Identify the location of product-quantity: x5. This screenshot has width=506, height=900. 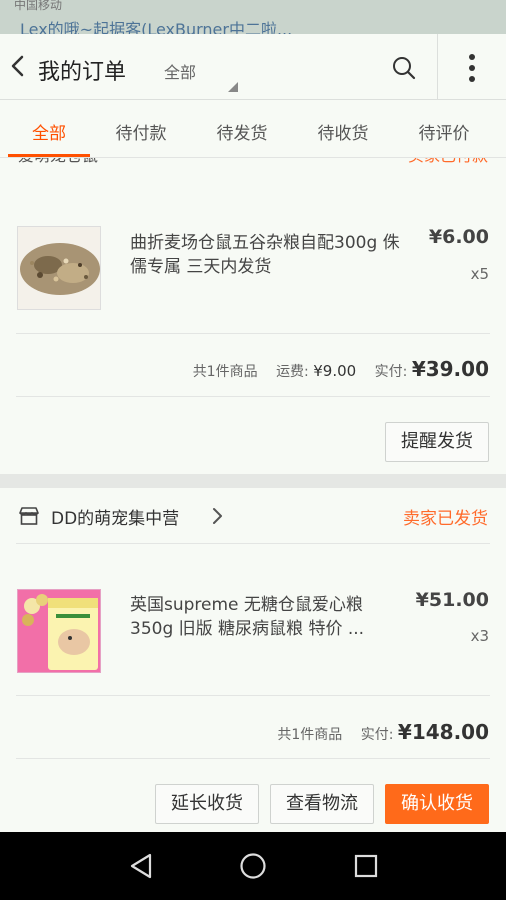
(479, 274).